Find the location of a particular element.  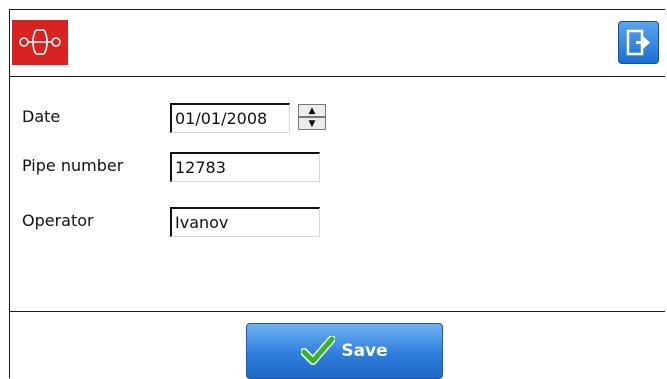

save-button: Save is located at coordinates (344, 351).